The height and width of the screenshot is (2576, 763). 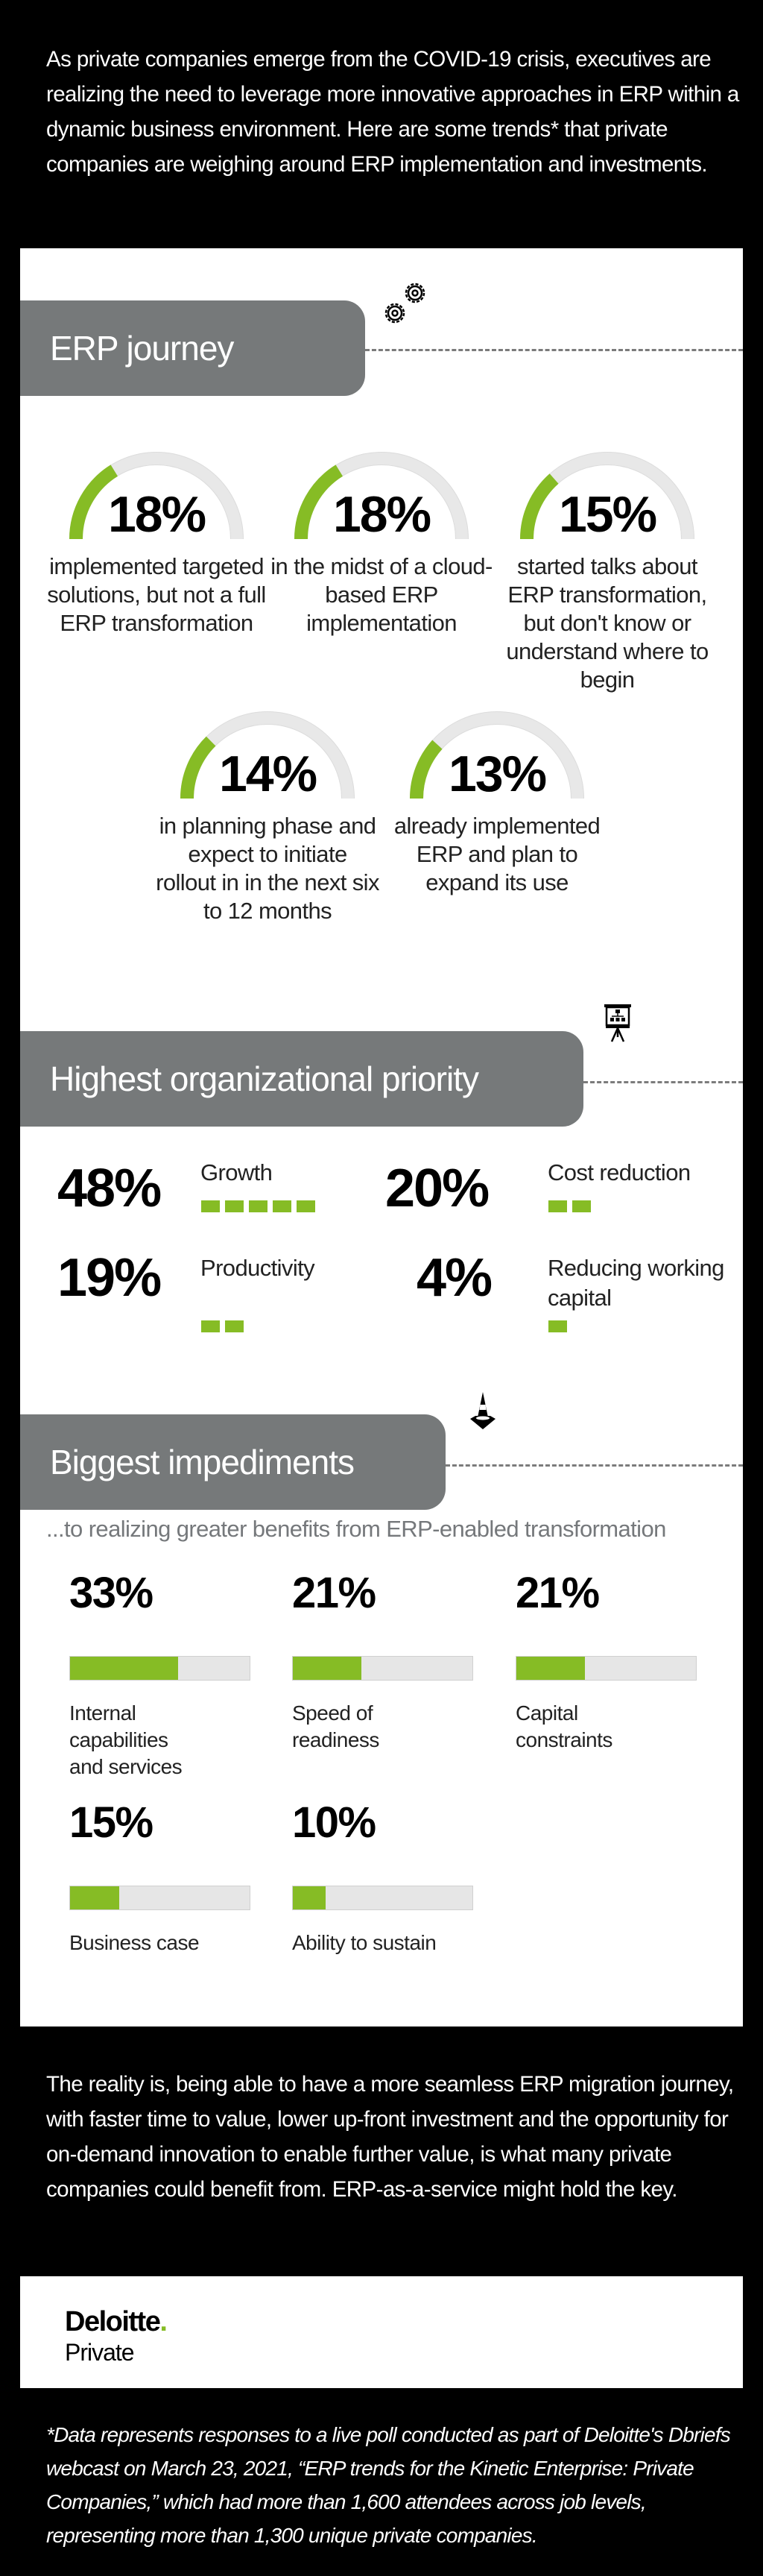 I want to click on impediment-item: 15% Business case, so click(x=160, y=1877).